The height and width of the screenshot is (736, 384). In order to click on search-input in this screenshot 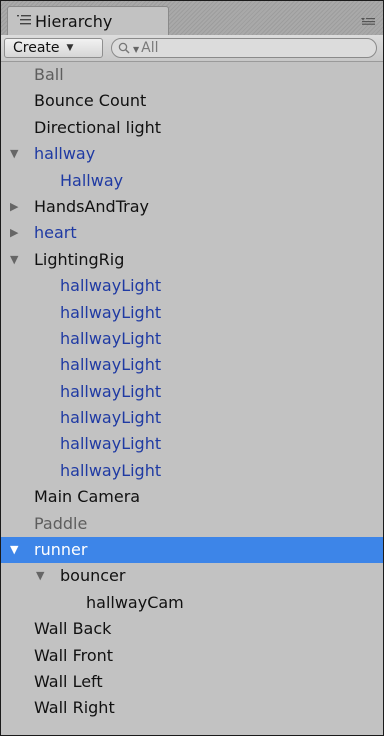, I will do `click(241, 48)`.